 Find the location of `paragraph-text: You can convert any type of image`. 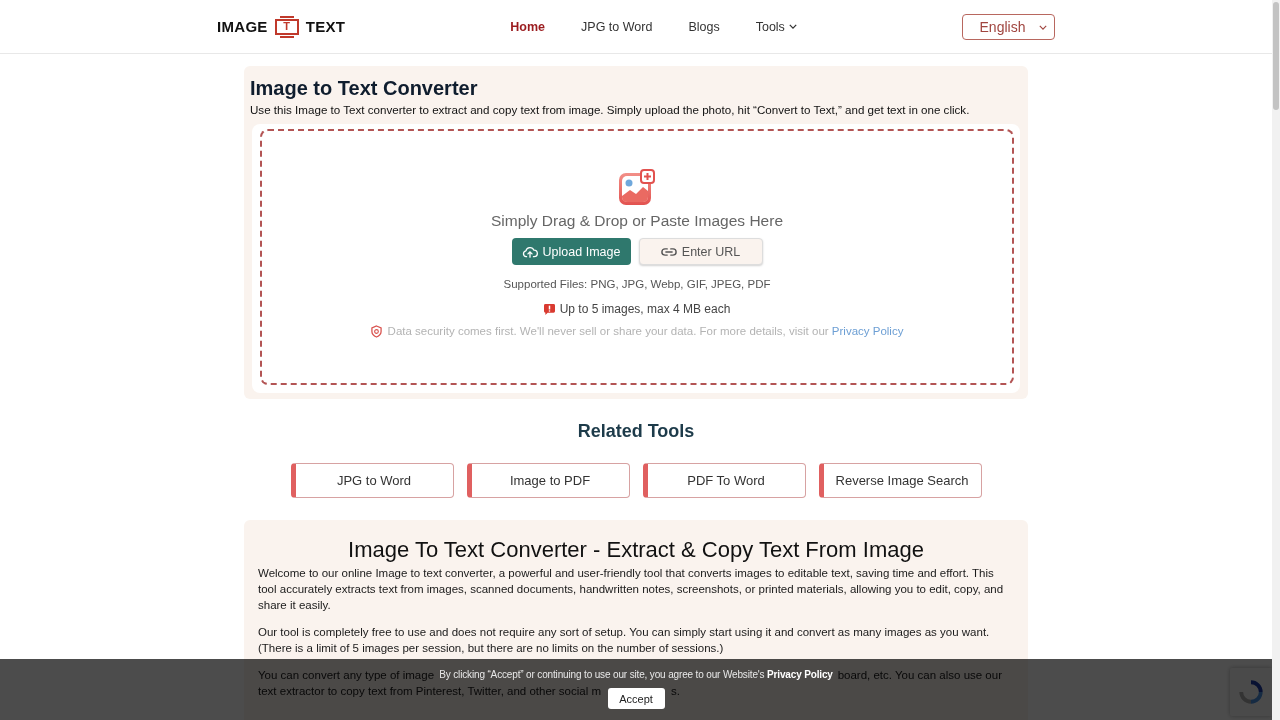

paragraph-text: You can convert any type of image is located at coordinates (346, 675).